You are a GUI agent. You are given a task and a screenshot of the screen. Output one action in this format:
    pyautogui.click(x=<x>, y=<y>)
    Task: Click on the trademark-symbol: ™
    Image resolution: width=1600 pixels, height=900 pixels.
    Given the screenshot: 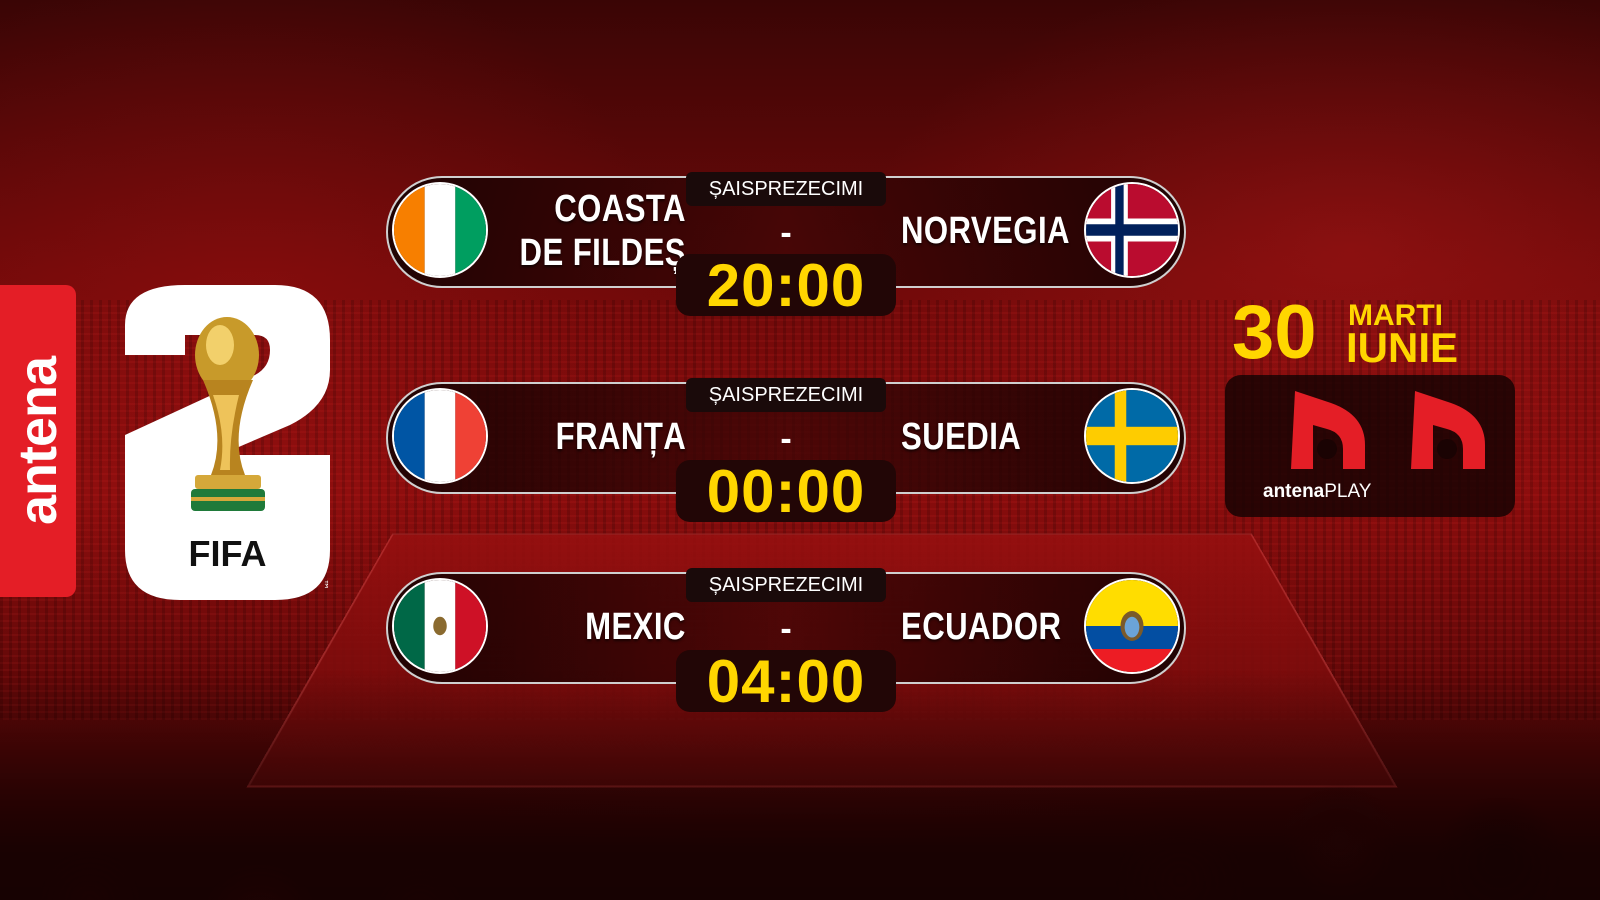 What is the action you would take?
    pyautogui.click(x=323, y=584)
    